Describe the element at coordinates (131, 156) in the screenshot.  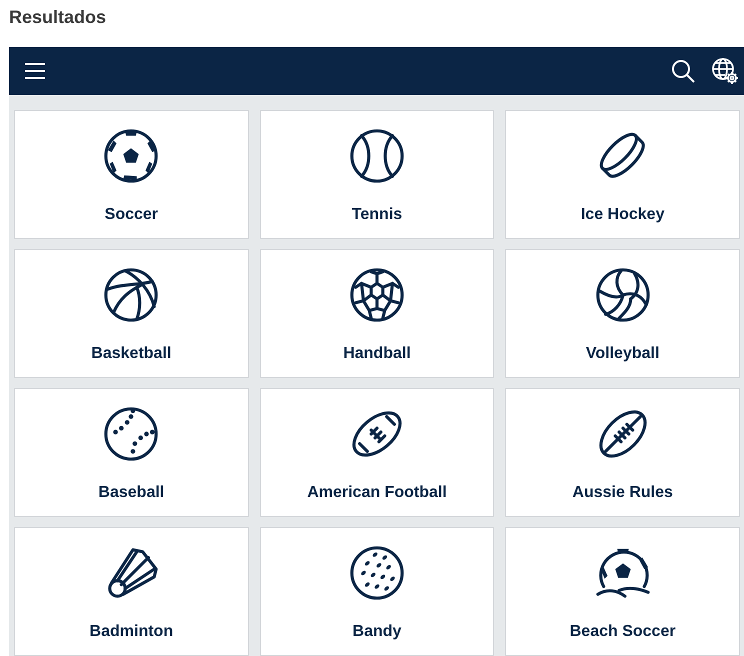
I see `soccer-ball-icon` at that location.